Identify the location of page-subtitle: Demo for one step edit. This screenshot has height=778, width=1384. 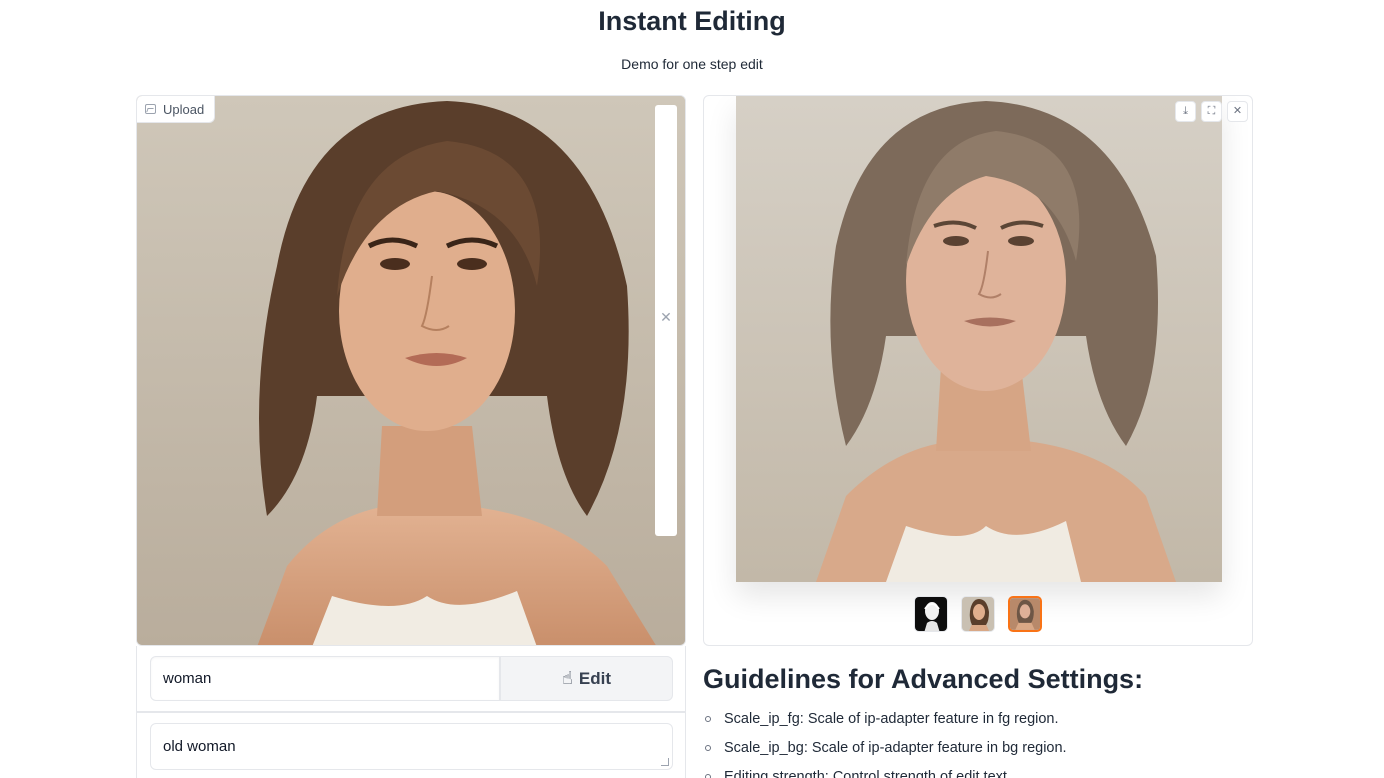
(692, 64).